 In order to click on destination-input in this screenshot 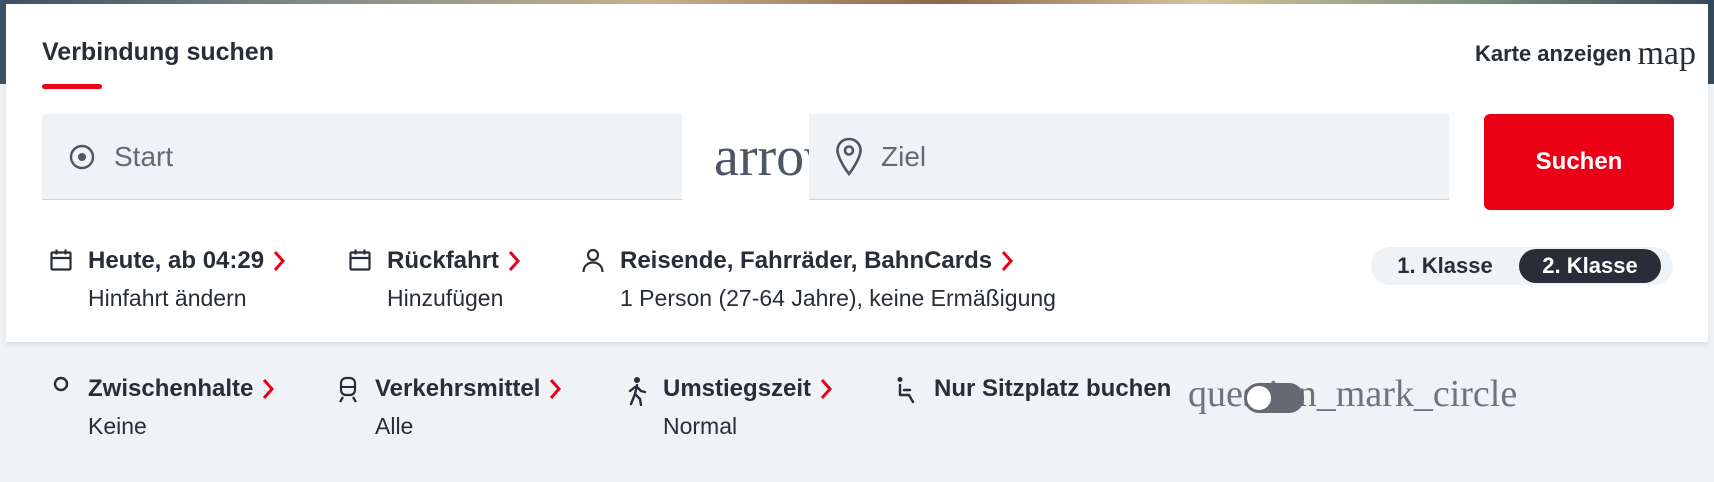, I will do `click(1165, 156)`.